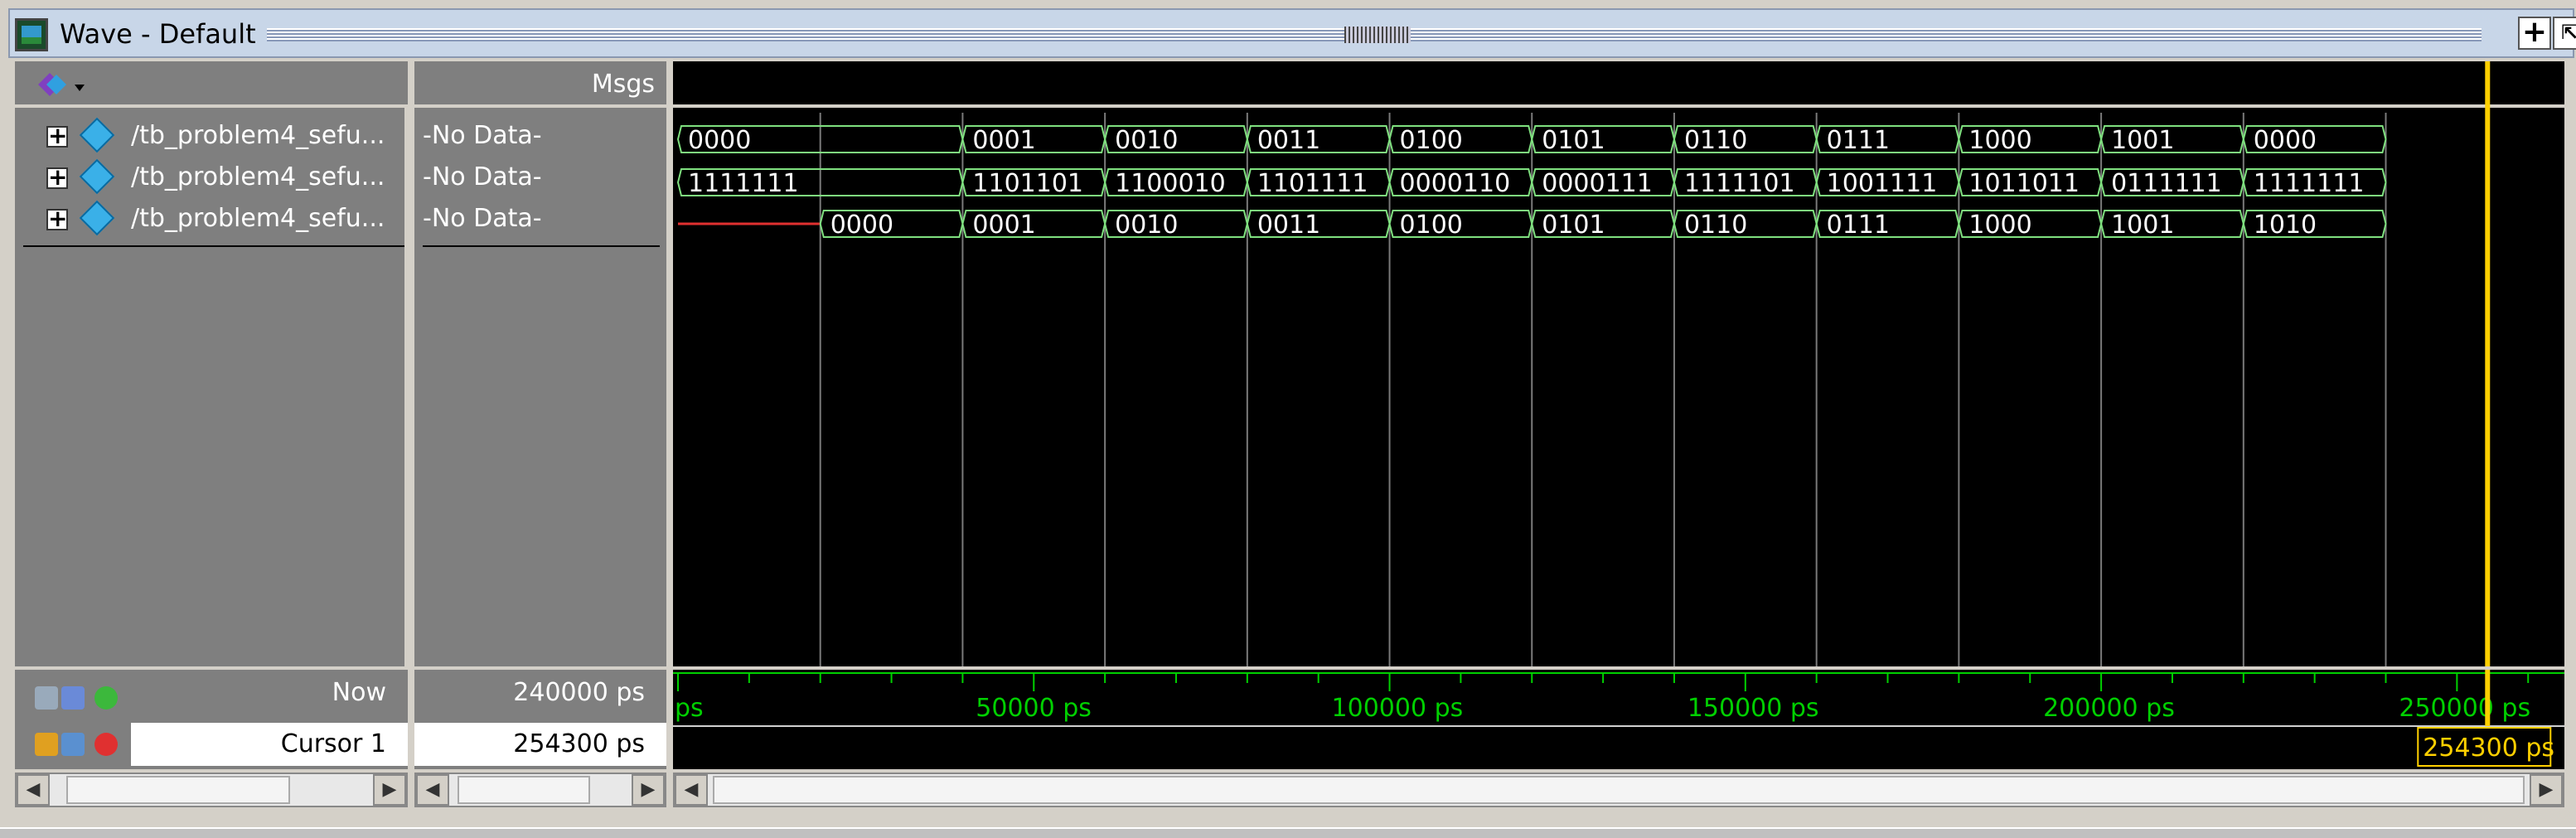 The image size is (2576, 838). What do you see at coordinates (211, 85) in the screenshot?
I see `names-header` at bounding box center [211, 85].